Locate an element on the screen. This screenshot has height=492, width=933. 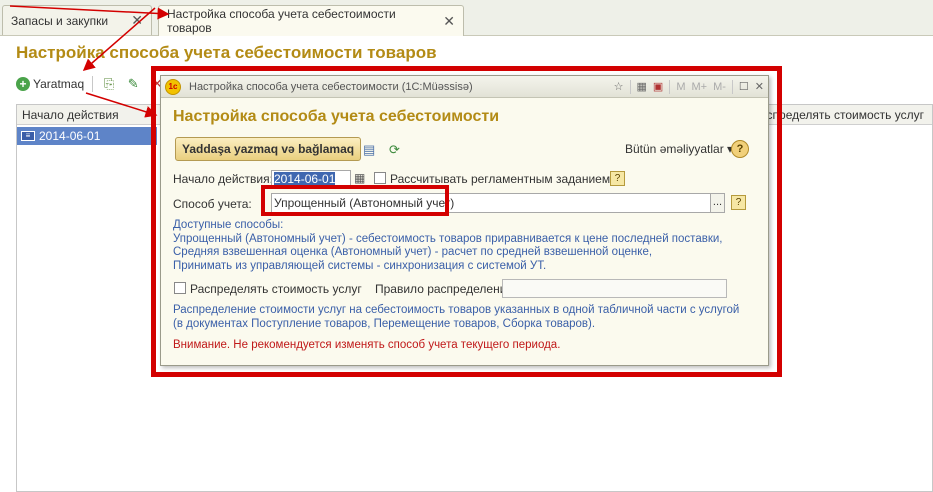
tab-stocks-purchases: Запасы и закупки ✕ is located at coordinates (77, 20).